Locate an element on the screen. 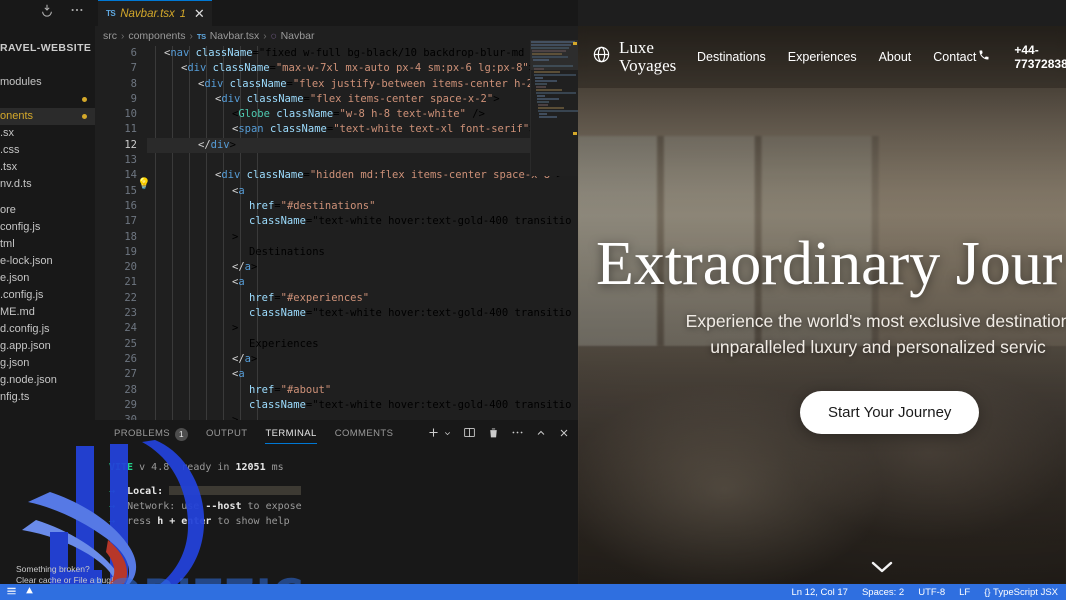  file-tree-item: .css is located at coordinates (47, 150).